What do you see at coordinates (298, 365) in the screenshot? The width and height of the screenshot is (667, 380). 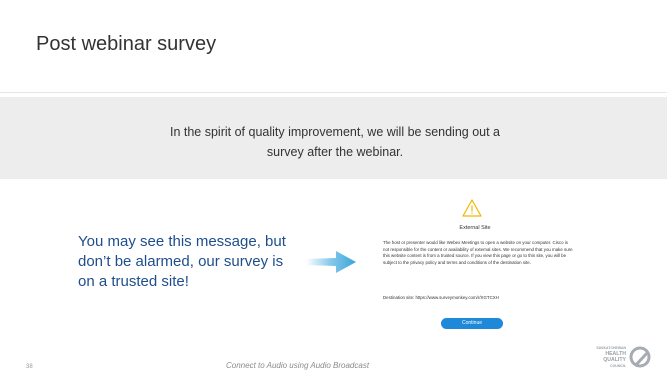 I see `footer-text: Connect to Audio using Audio Broadcast` at bounding box center [298, 365].